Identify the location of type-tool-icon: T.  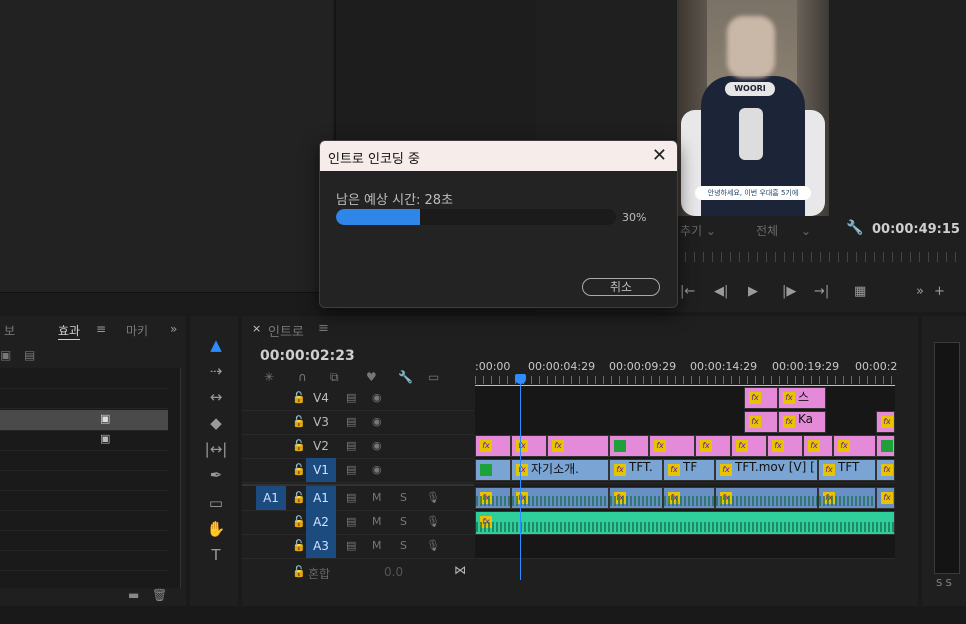
(216, 555).